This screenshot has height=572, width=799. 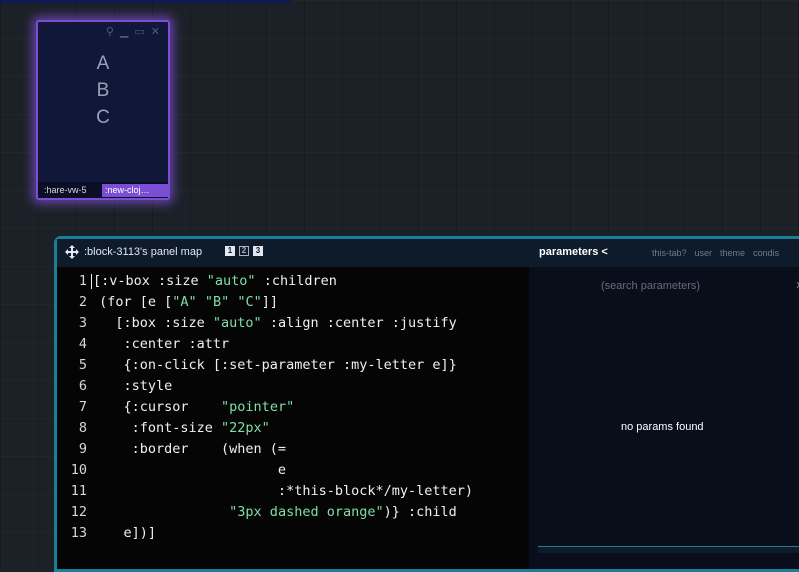 I want to click on line-number: 7, so click(x=72, y=407).